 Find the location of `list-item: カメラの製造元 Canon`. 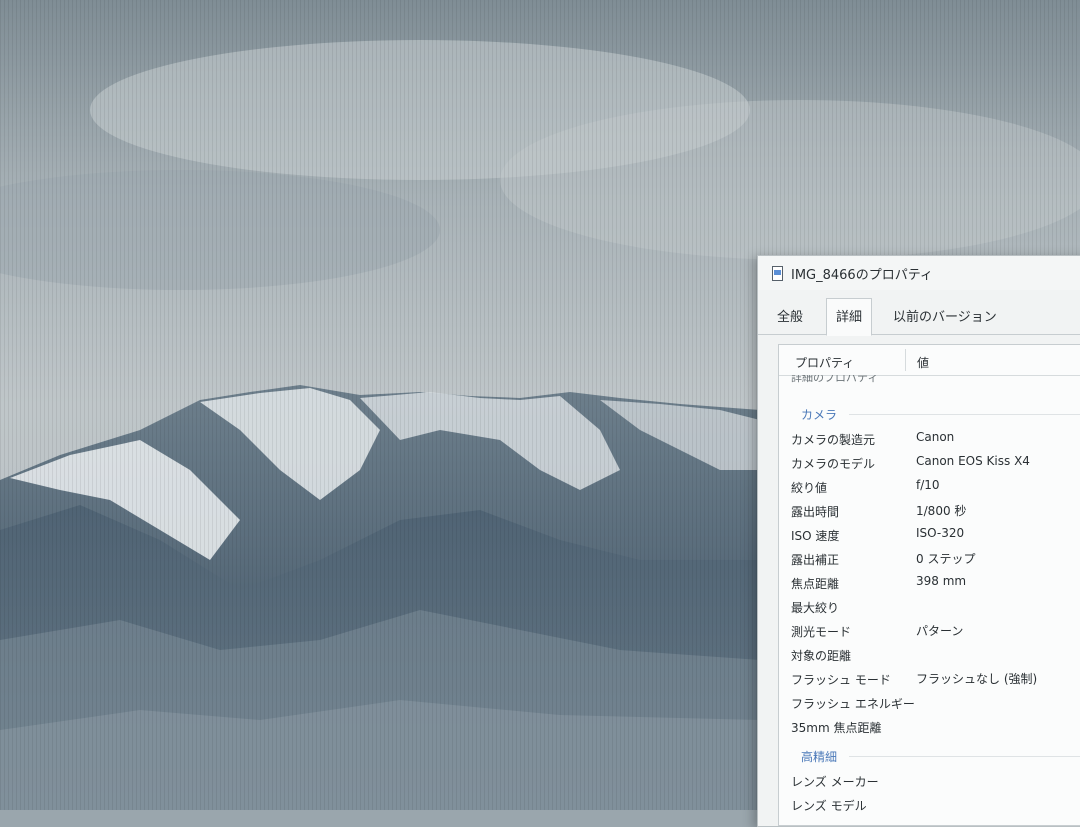

list-item: カメラの製造元 Canon is located at coordinates (929, 438).